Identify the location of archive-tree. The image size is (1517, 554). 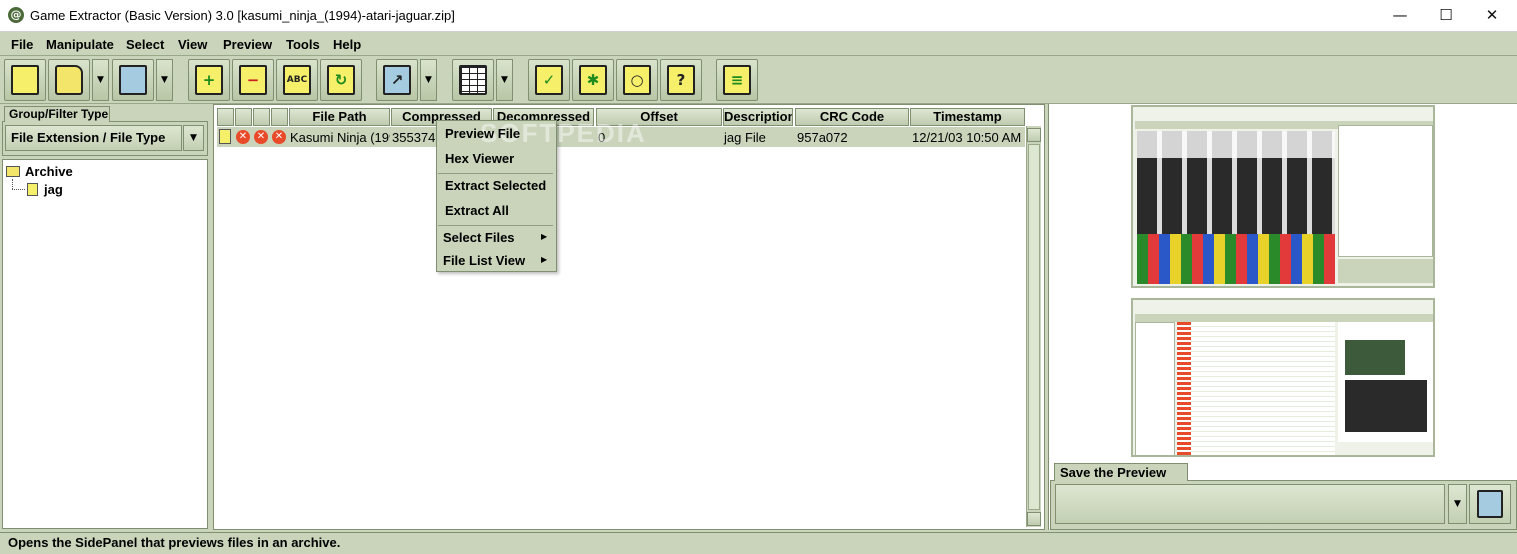
(105, 344).